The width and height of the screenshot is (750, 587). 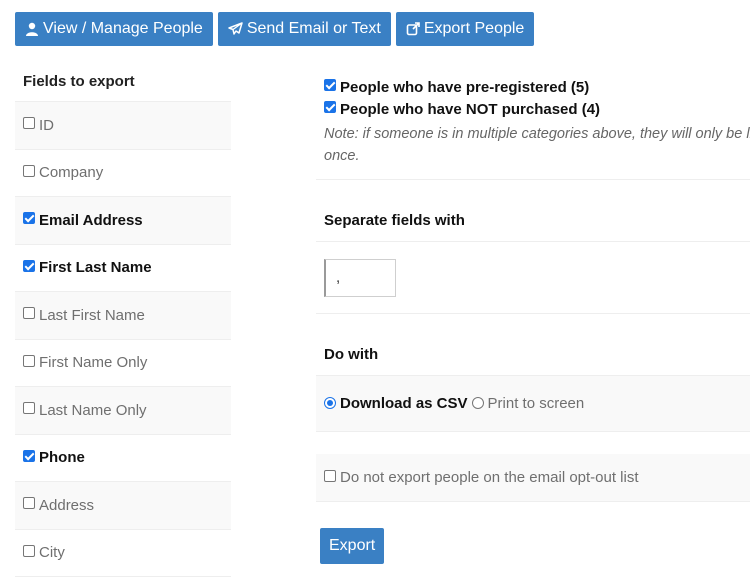 I want to click on download-csv-label: Download as CSV, so click(x=404, y=403).